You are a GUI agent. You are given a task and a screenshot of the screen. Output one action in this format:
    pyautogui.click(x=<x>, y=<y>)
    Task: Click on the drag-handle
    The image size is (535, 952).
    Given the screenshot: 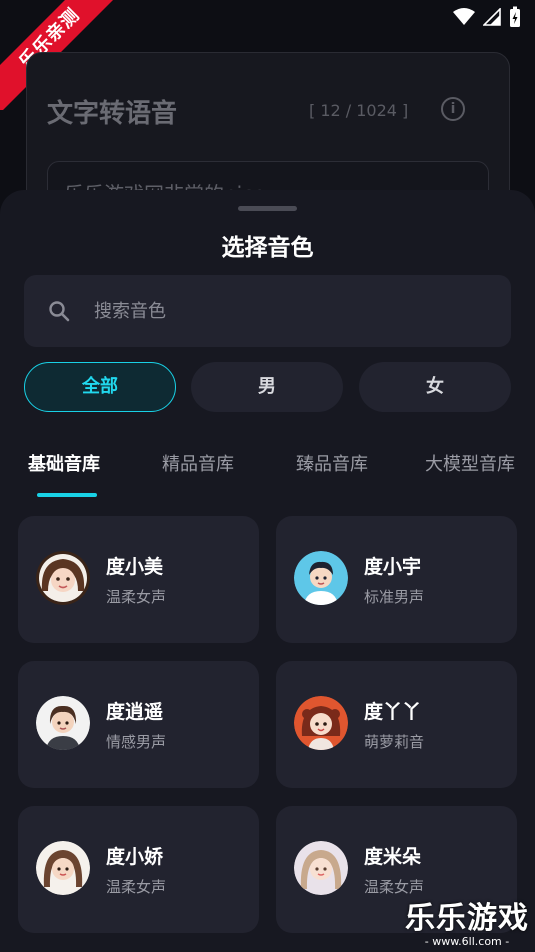 What is the action you would take?
    pyautogui.click(x=267, y=208)
    